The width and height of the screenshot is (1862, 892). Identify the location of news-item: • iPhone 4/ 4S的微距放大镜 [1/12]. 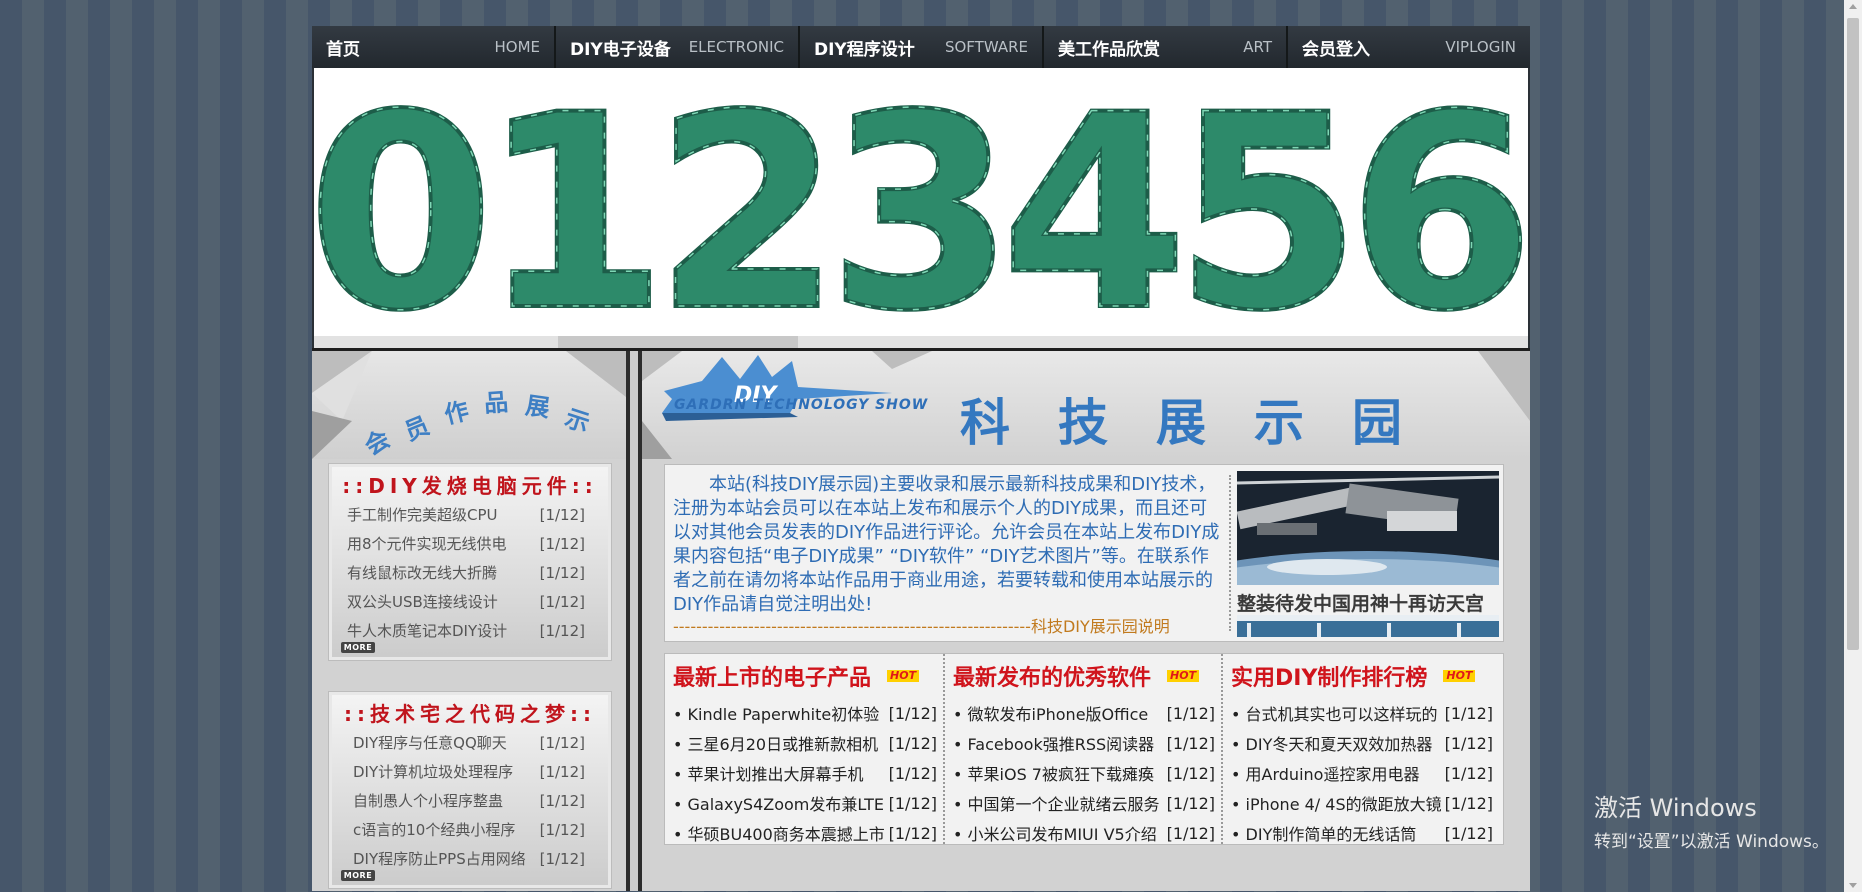
(1362, 803).